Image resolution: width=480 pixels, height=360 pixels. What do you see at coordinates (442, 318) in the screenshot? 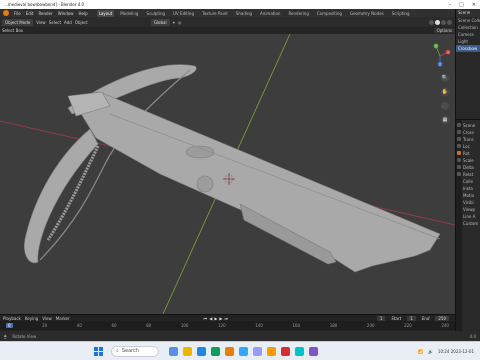
I see `end-frame-field: 250` at bounding box center [442, 318].